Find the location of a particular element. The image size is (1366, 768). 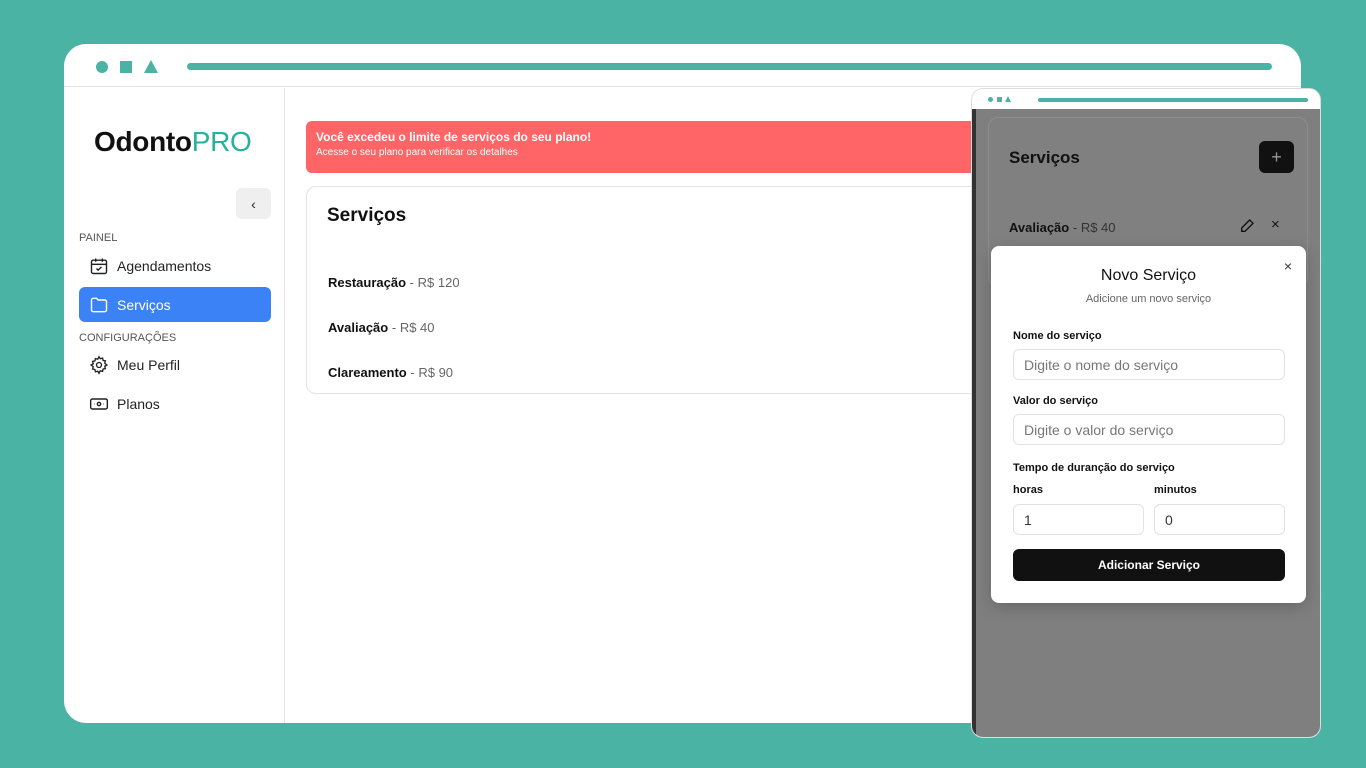

brand-logo: OdontoPRO is located at coordinates (173, 142).